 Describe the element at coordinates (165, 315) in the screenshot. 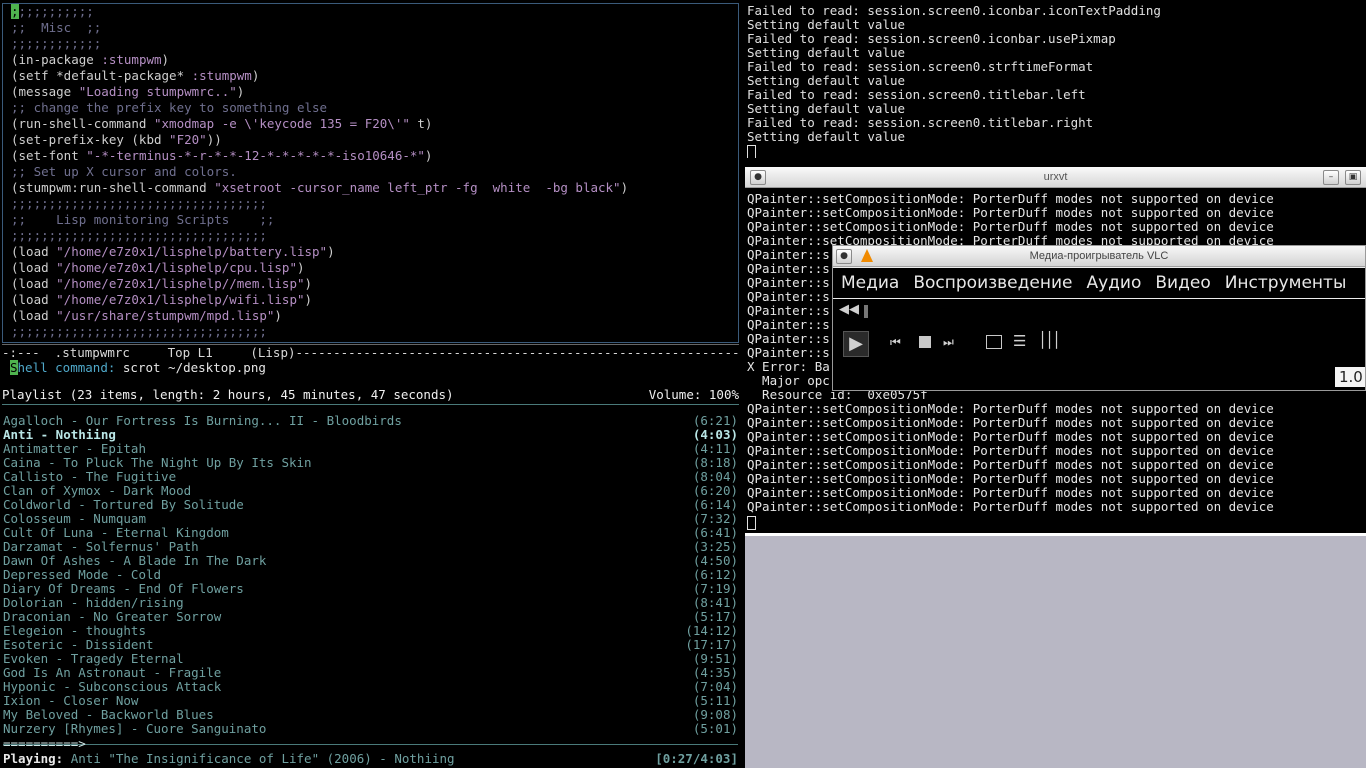

I see `code-token-string: "/usr/share/stumpwm/mpd.lisp"` at that location.